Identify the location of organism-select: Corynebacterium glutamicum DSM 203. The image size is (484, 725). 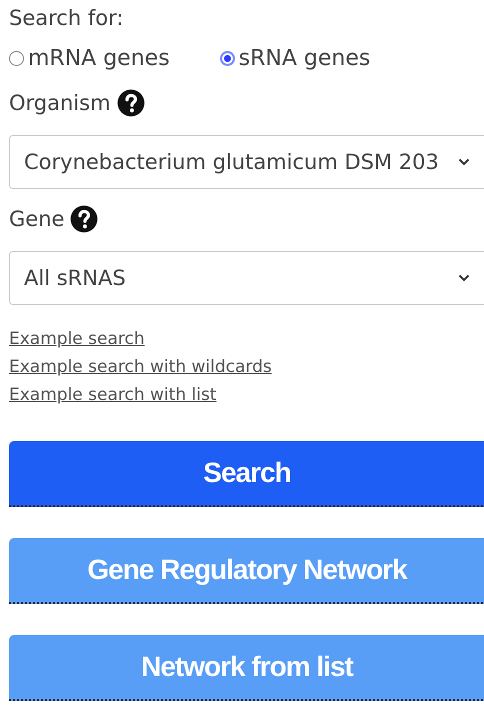
(246, 162).